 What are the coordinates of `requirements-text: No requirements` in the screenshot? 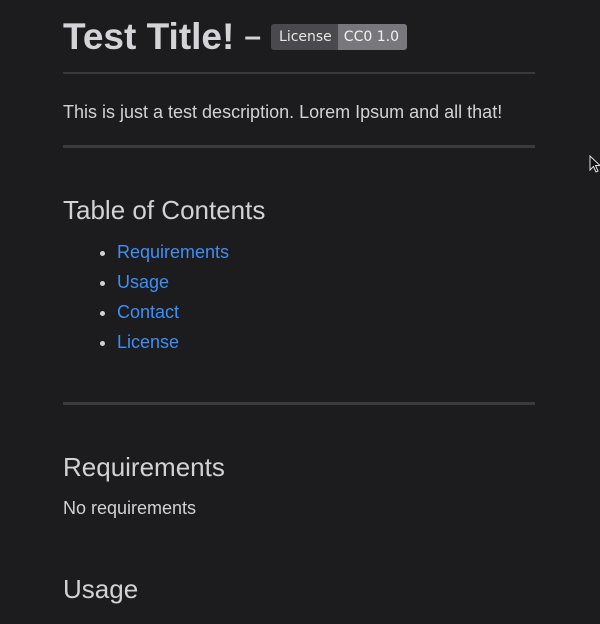 It's located at (130, 508).